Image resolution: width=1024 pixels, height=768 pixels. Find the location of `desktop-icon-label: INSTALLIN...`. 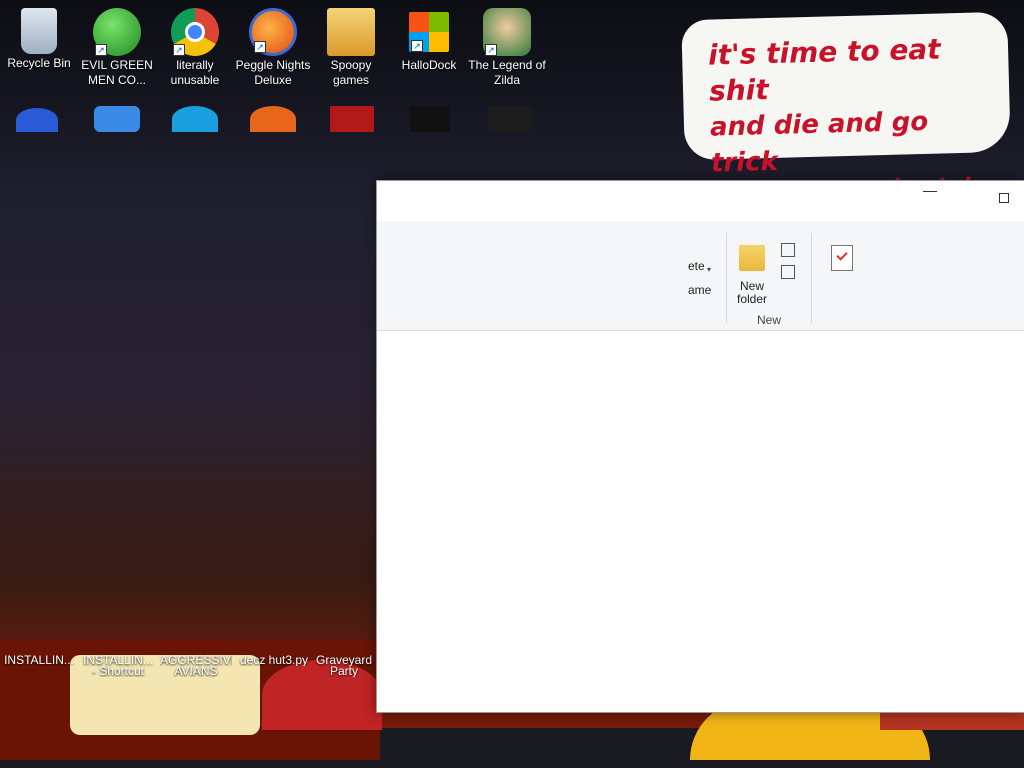

desktop-icon-label: INSTALLIN... is located at coordinates (39, 660).